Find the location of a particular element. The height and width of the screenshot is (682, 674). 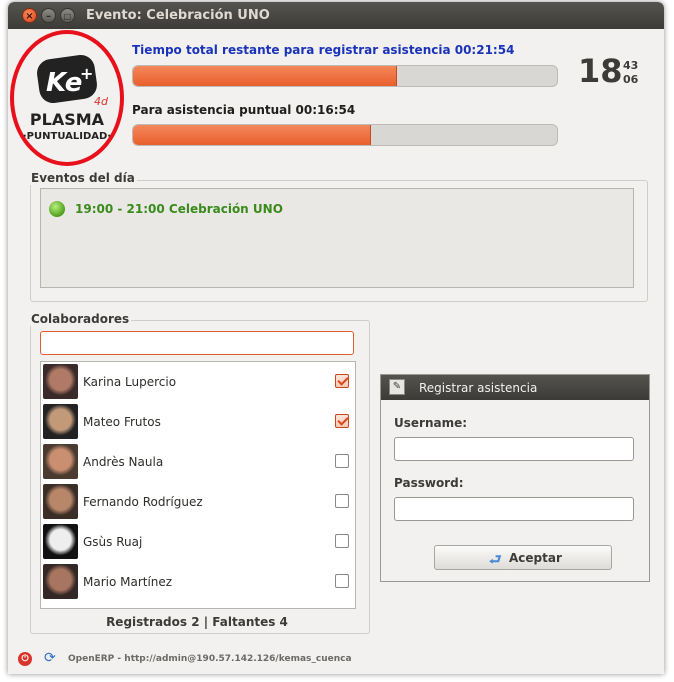

accept-button: ⮐ Aceptar is located at coordinates (523, 557).